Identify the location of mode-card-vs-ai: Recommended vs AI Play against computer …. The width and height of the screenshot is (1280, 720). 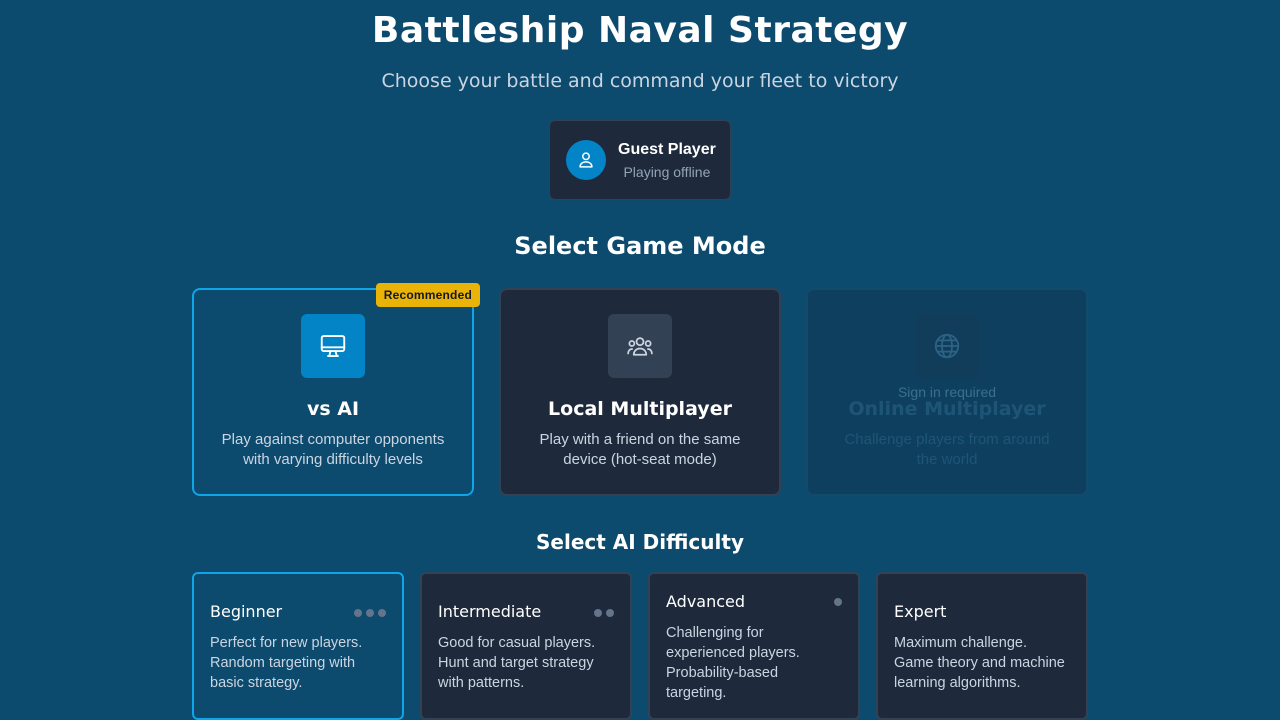
(336, 389).